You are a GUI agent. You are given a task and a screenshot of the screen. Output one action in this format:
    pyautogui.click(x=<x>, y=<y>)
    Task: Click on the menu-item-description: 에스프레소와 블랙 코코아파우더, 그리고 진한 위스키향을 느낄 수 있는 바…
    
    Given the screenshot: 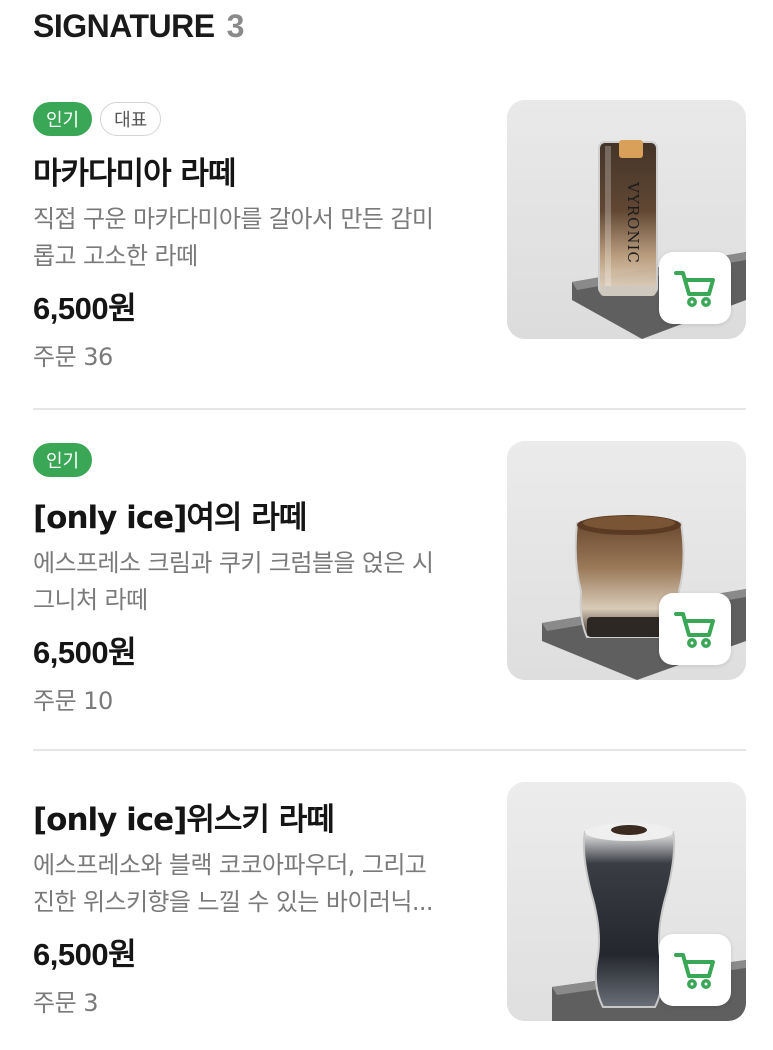 What is the action you would take?
    pyautogui.click(x=253, y=884)
    